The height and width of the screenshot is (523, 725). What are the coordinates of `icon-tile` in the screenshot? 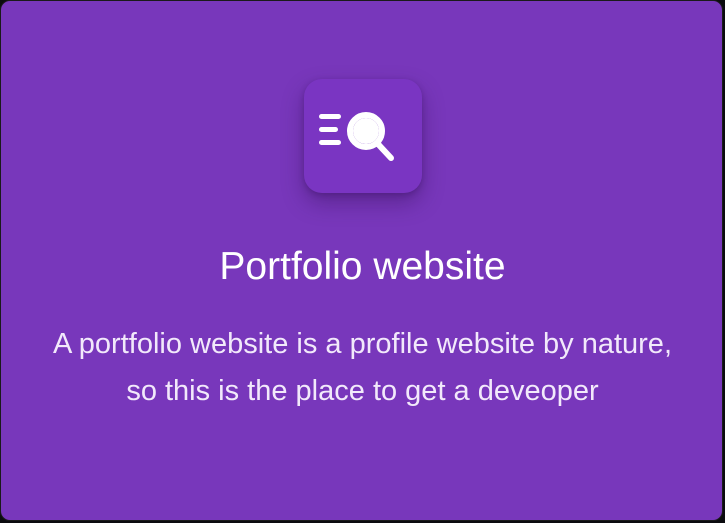 It's located at (363, 136).